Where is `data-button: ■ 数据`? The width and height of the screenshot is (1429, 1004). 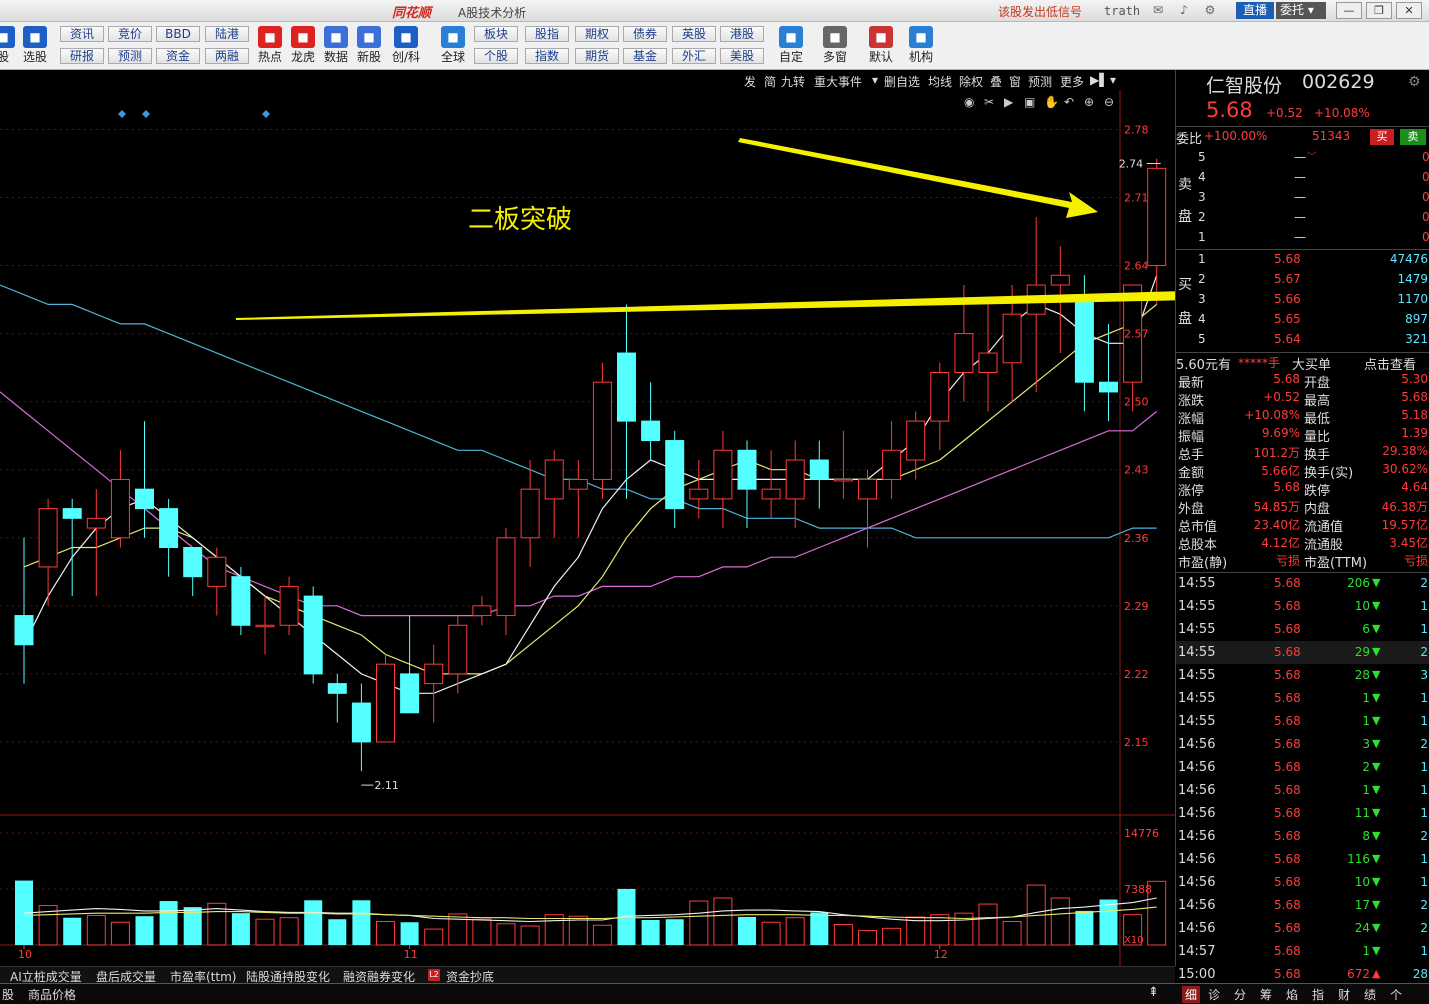 data-button: ■ 数据 is located at coordinates (336, 46).